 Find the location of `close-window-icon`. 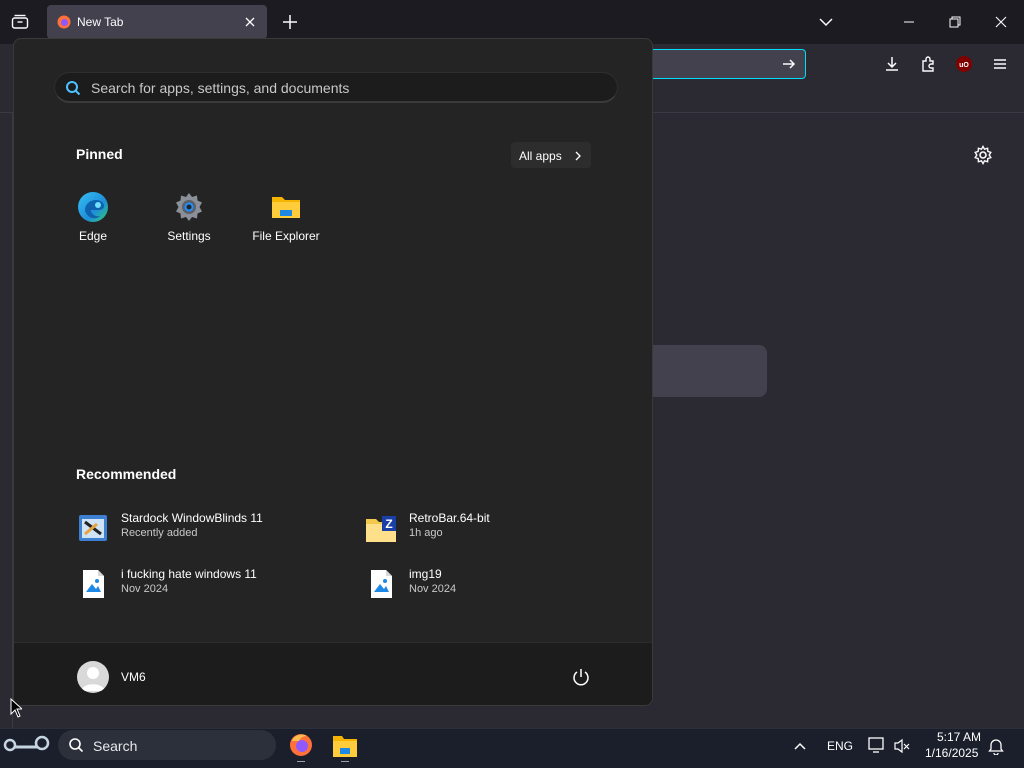

close-window-icon is located at coordinates (1001, 22).